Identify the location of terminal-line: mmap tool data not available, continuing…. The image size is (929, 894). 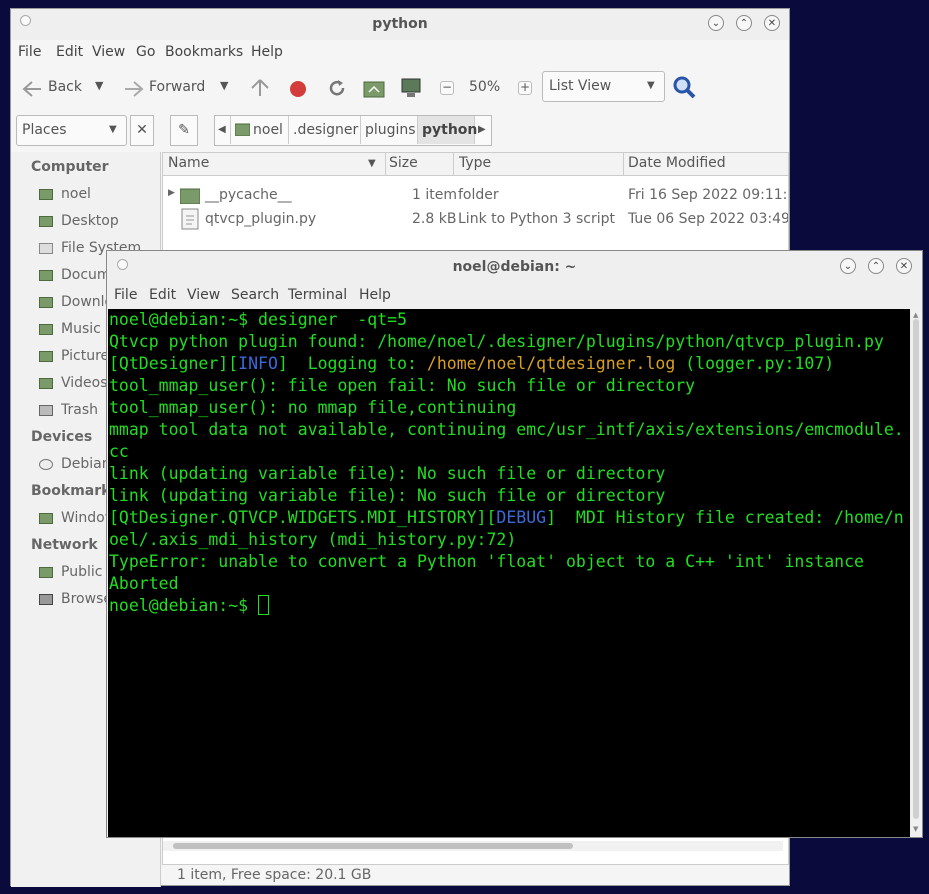
(506, 429).